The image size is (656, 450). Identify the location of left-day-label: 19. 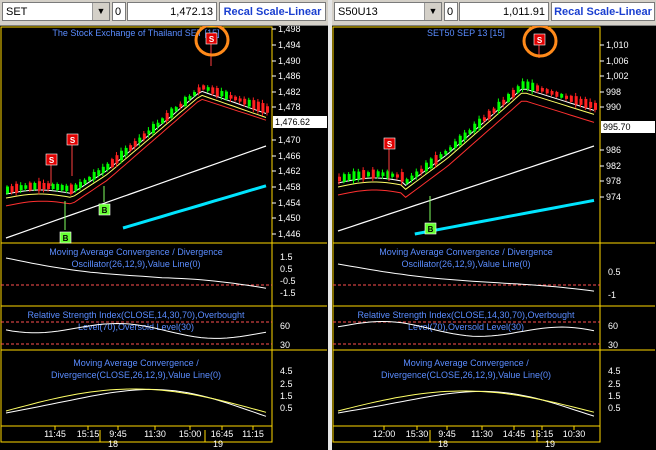
(218, 444).